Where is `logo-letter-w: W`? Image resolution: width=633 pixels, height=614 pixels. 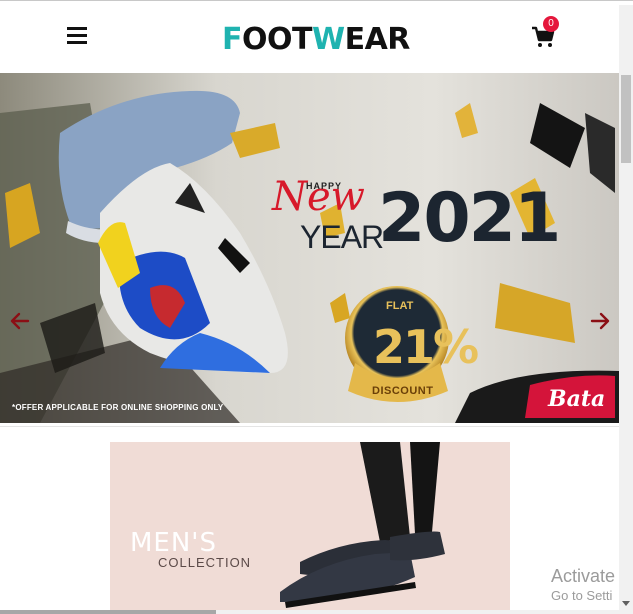
logo-letter-w: W is located at coordinates (328, 39).